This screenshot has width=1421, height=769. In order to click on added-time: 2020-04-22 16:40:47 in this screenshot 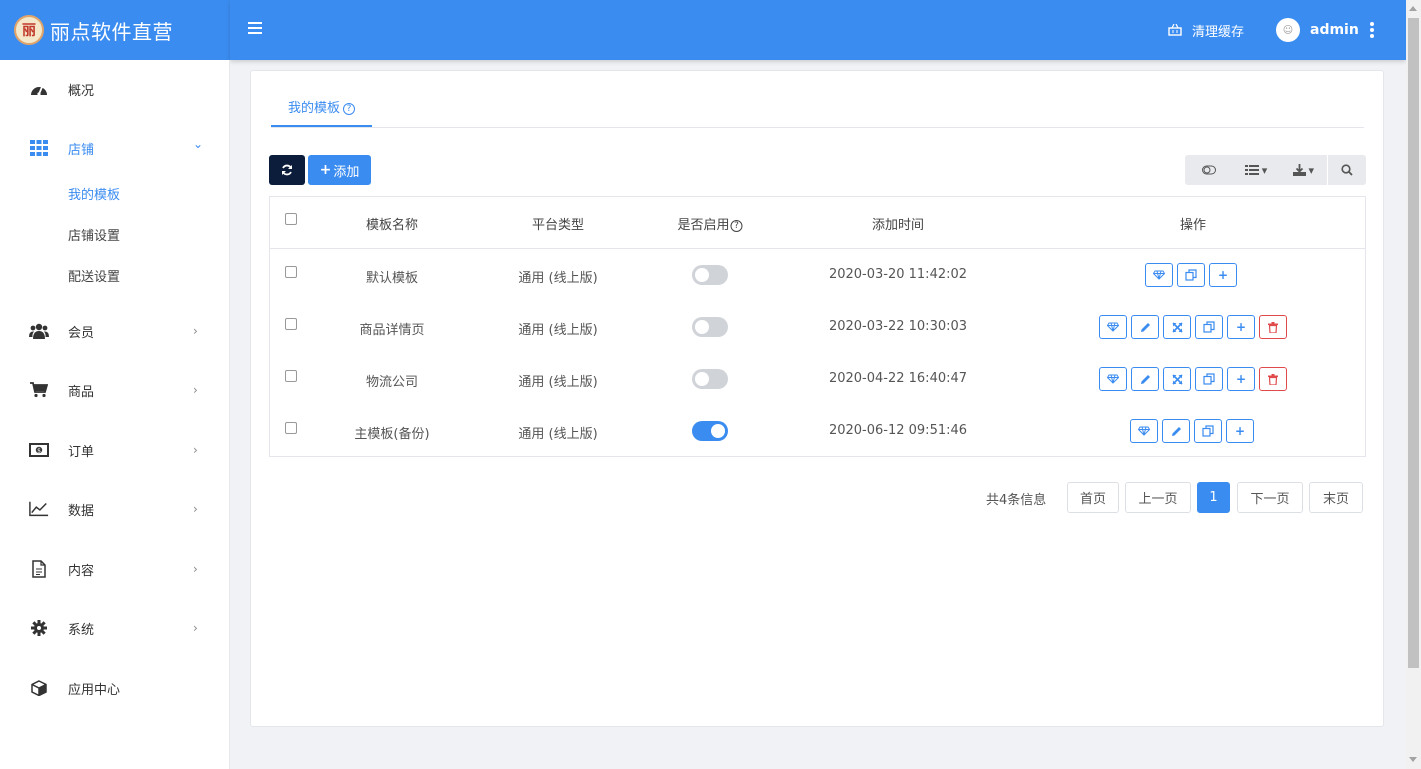, I will do `click(898, 378)`.